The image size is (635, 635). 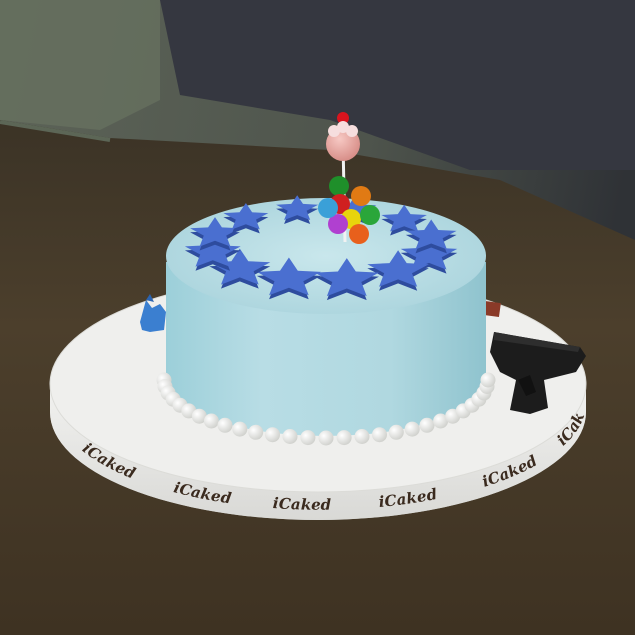 I want to click on board-brand-text: iCaked, so click(x=301, y=504).